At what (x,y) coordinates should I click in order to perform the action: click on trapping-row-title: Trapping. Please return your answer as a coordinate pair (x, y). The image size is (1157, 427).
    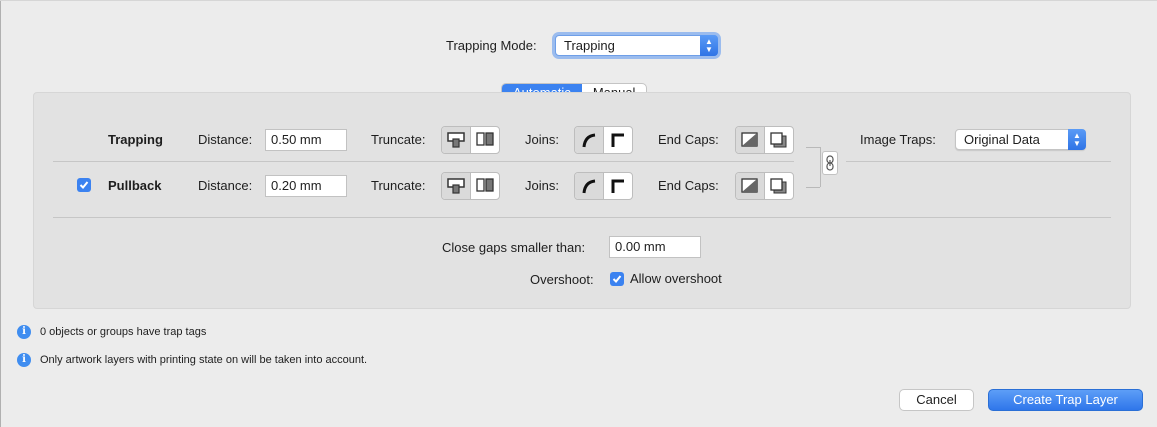
    Looking at the image, I should click on (135, 139).